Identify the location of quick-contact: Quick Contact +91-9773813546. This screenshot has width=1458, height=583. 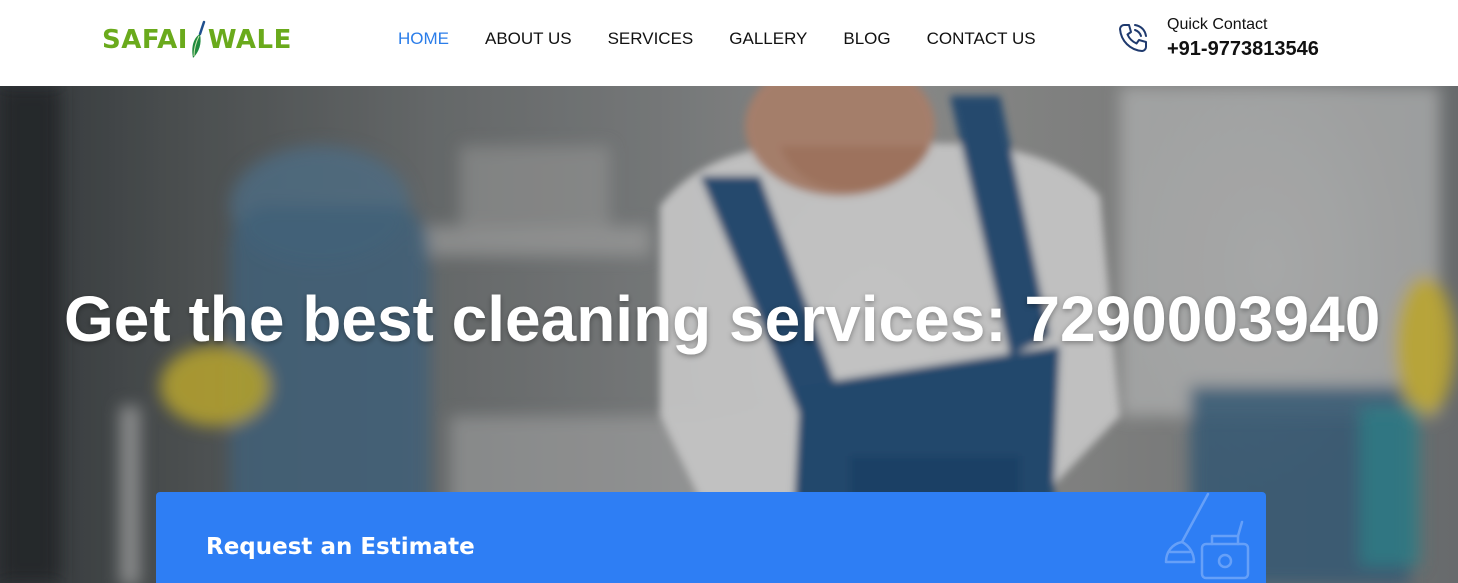
(1217, 38).